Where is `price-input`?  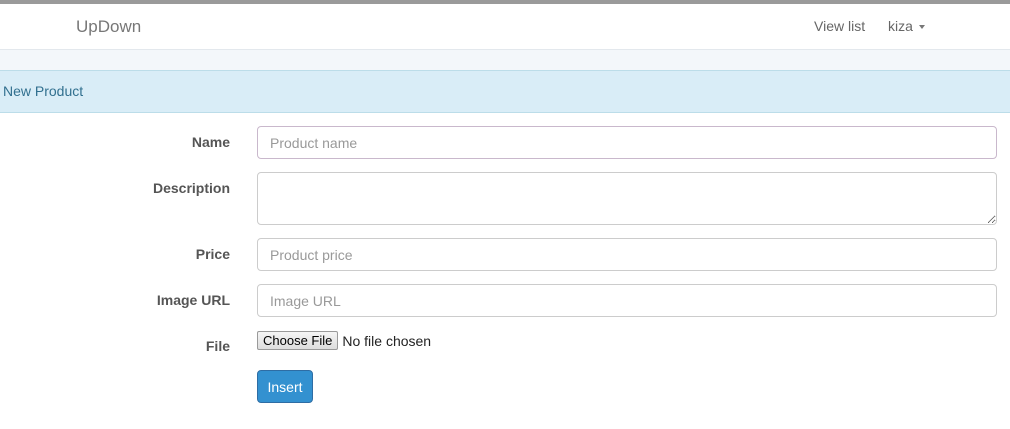 price-input is located at coordinates (627, 254).